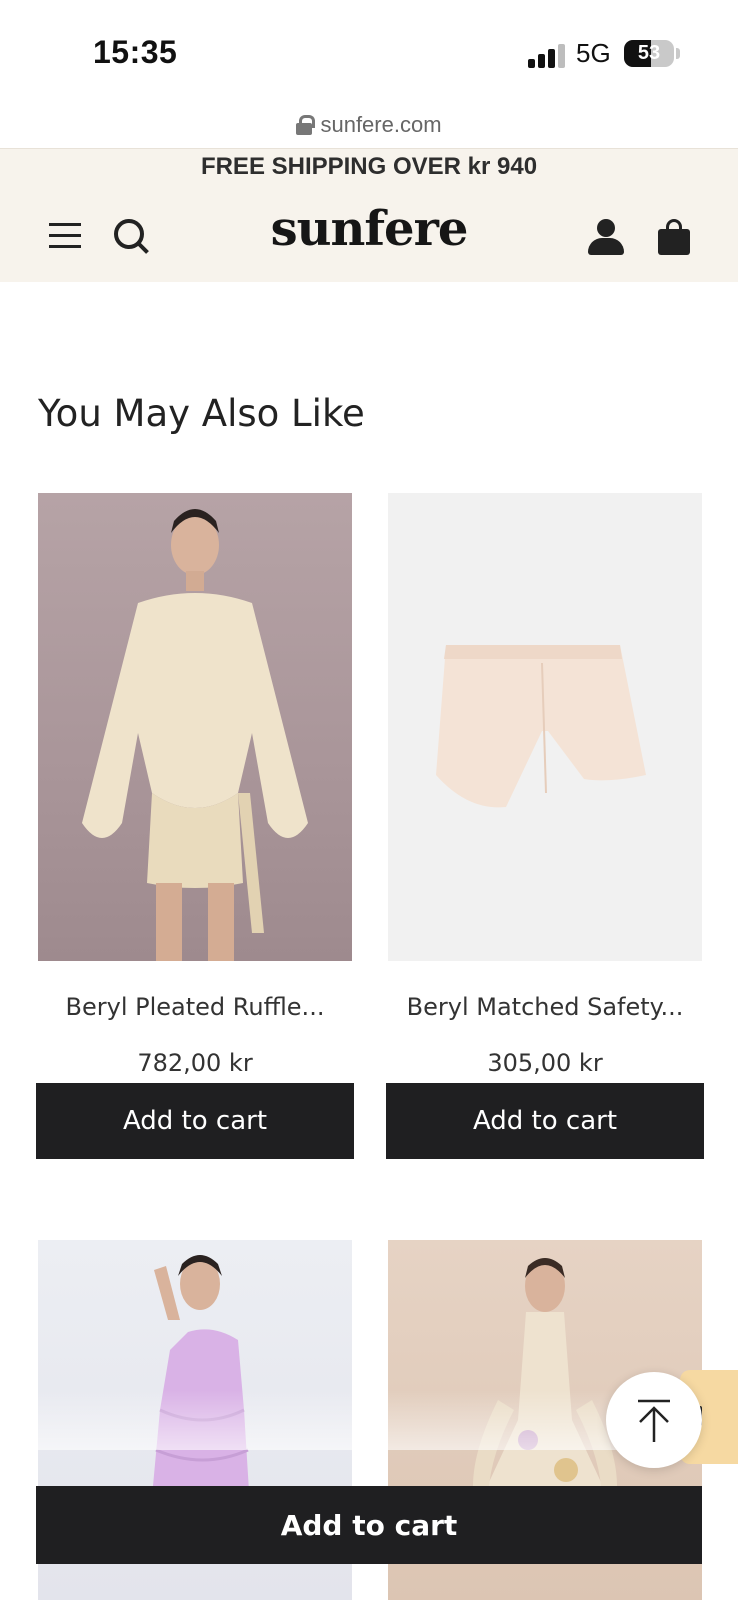 Image resolution: width=738 pixels, height=1600 pixels. I want to click on user-icon, so click(606, 237).